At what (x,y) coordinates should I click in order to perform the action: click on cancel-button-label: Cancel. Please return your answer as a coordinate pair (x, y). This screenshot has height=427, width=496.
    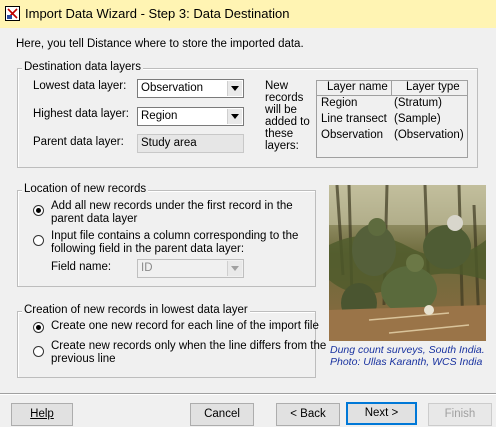
    Looking at the image, I should click on (222, 414).